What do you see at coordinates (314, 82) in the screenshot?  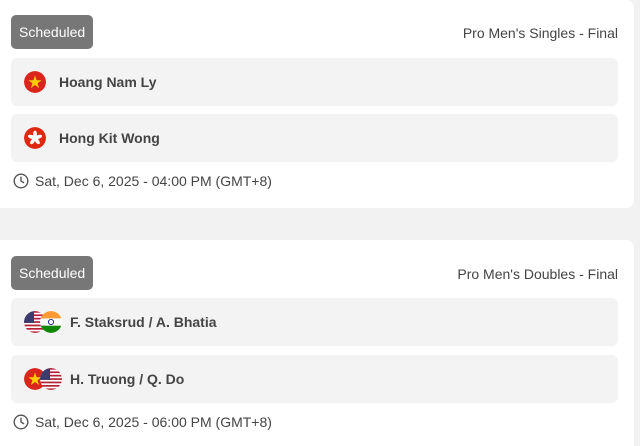 I see `player-row: Hoang Nam Ly` at bounding box center [314, 82].